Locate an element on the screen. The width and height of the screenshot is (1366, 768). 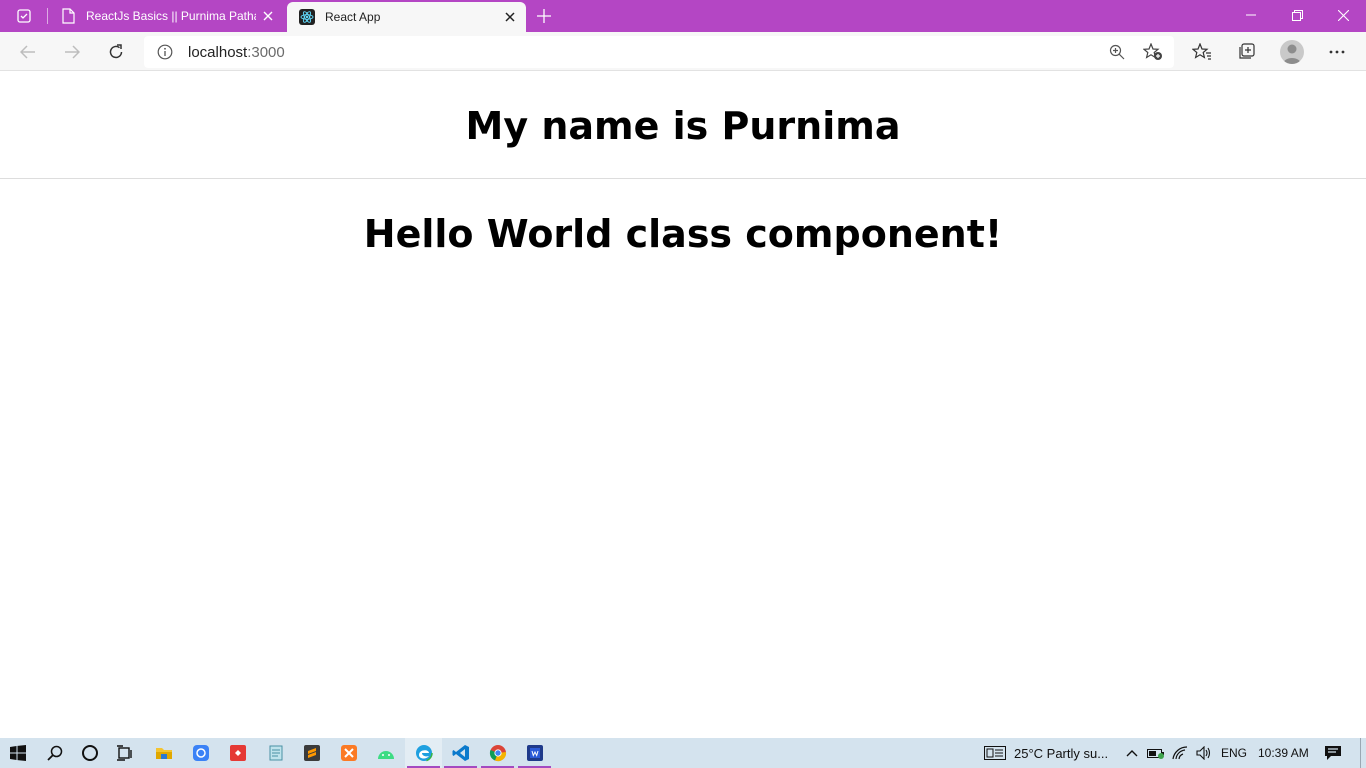
url-text: localhost:3000 is located at coordinates (236, 52).